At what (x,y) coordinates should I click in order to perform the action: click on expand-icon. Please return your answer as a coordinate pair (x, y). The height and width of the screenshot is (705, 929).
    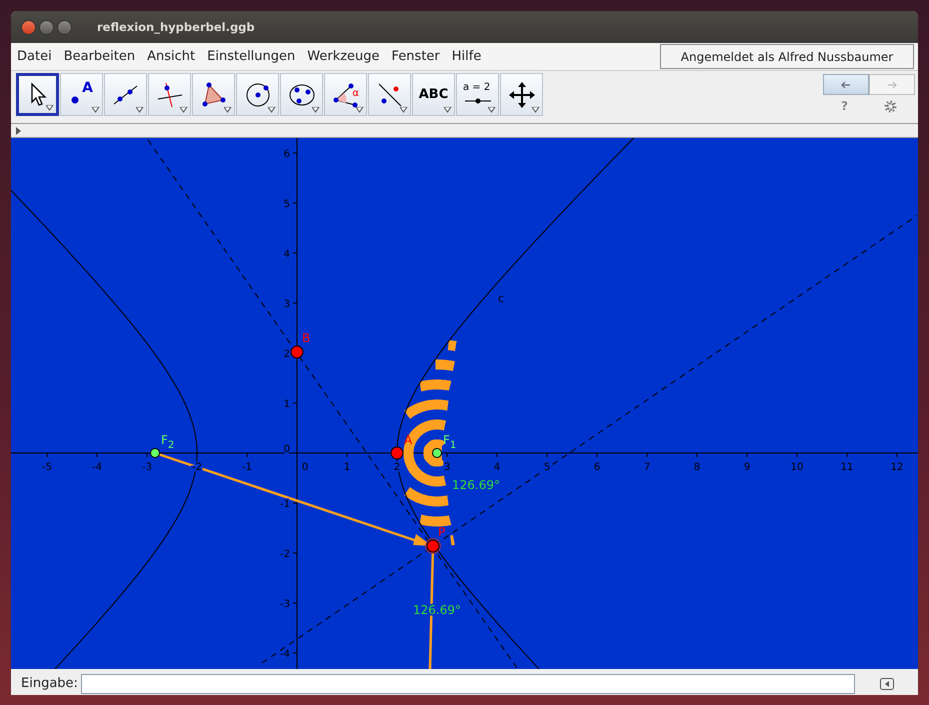
    Looking at the image, I should click on (18, 130).